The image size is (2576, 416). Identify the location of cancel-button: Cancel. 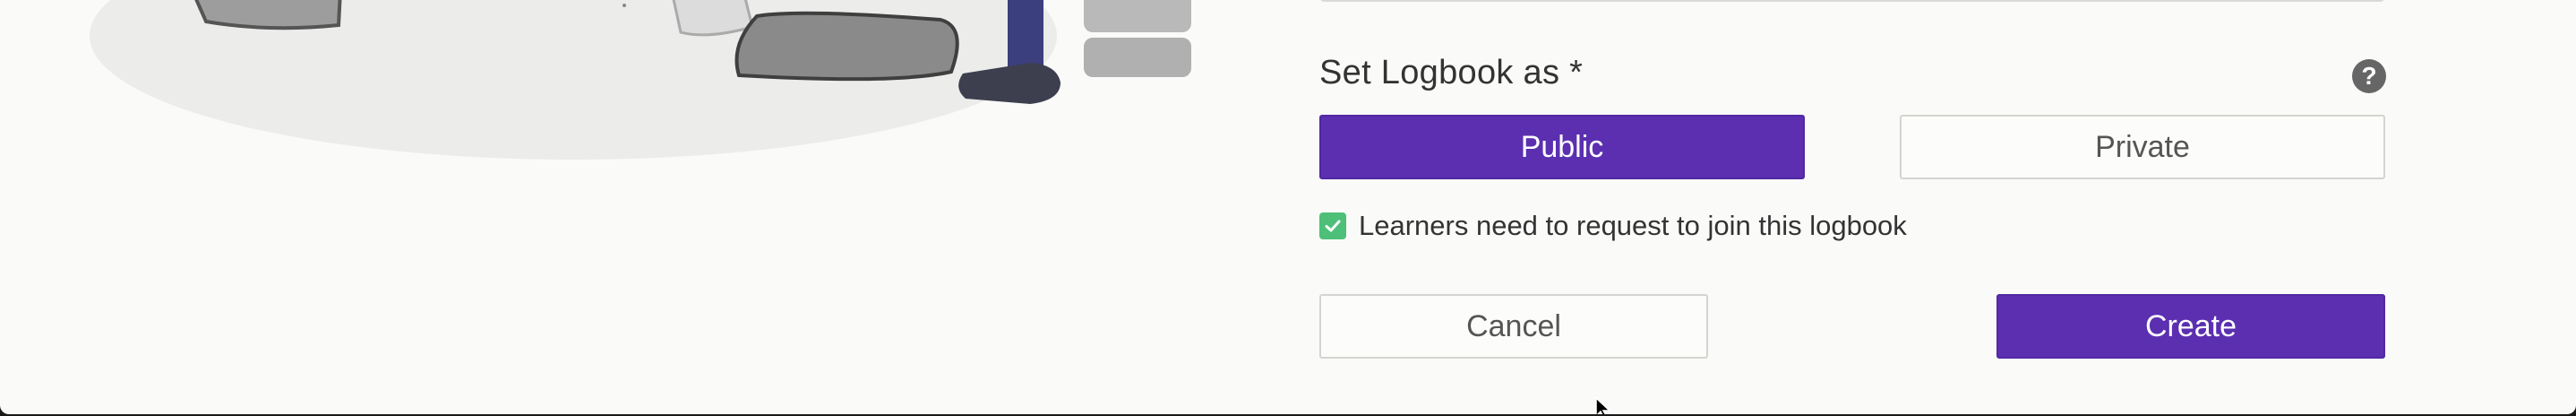
(1513, 327).